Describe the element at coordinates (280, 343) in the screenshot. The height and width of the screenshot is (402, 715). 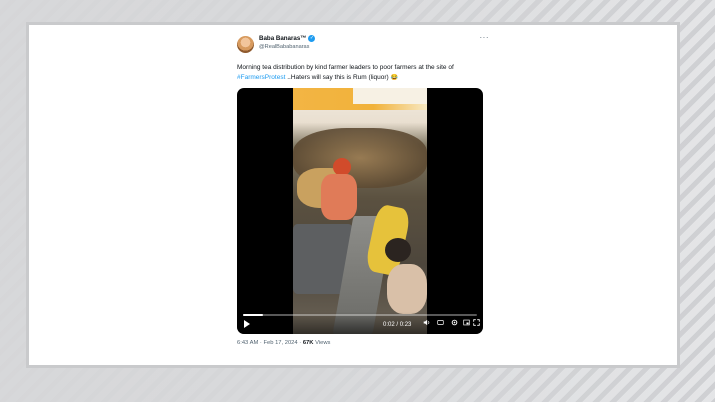
I see `tweet-date: Feb 17, 2024` at that location.